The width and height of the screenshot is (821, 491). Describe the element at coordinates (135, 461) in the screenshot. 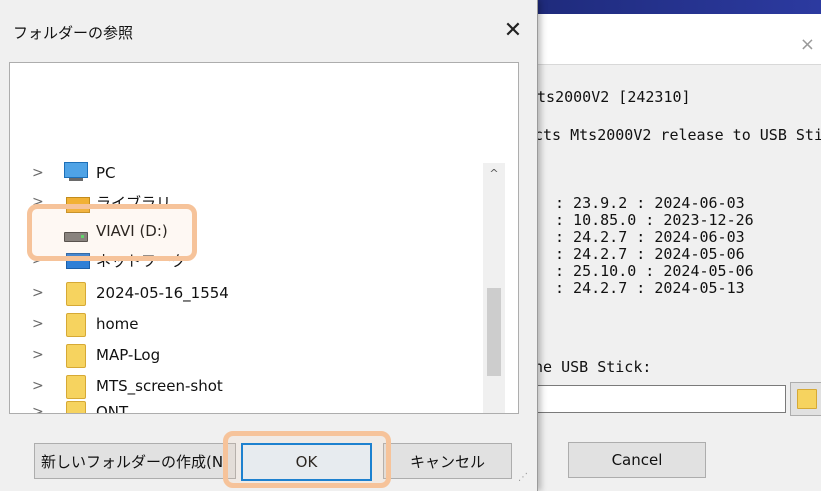

I see `new-folder-button: 新しいフォルダーの作成(N)` at that location.